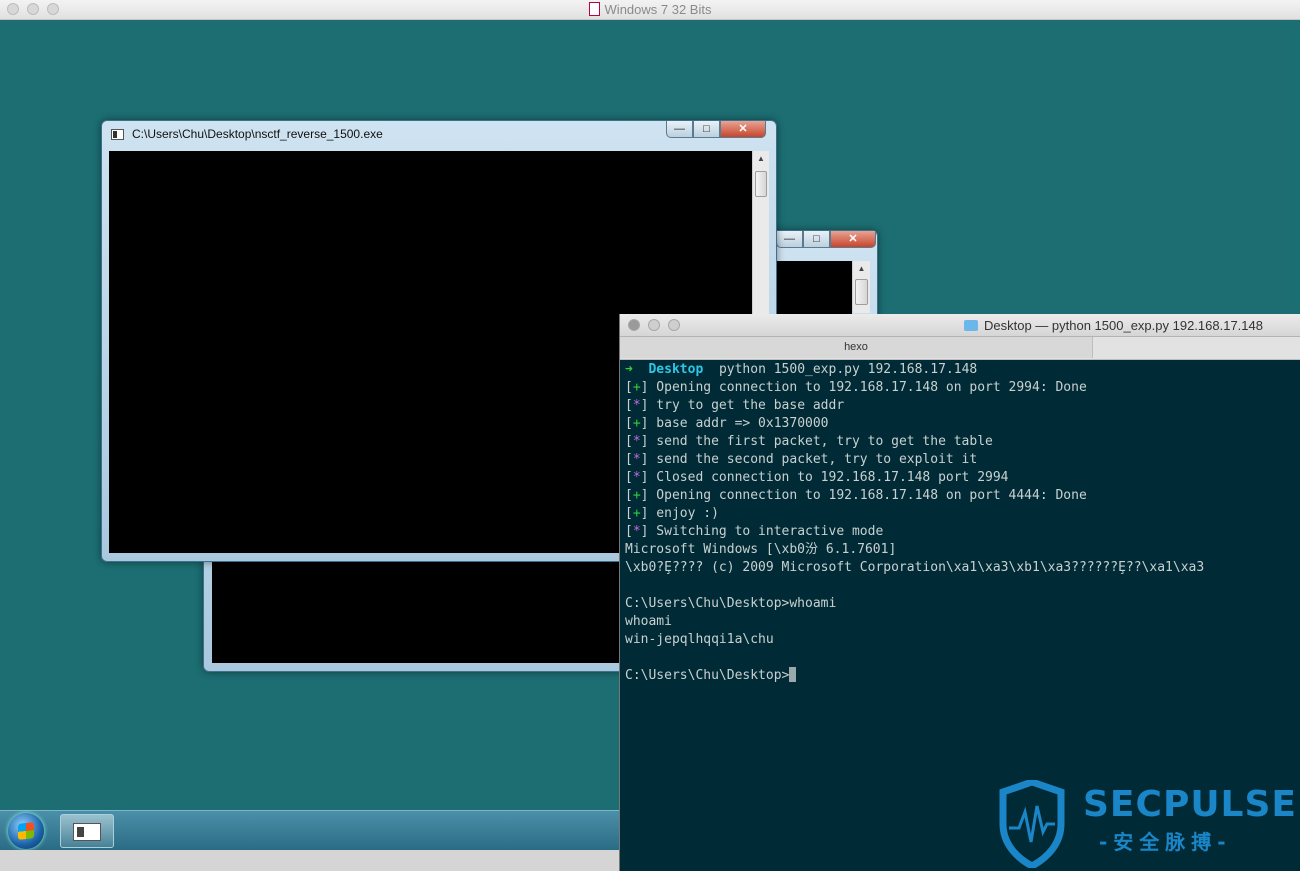 The width and height of the screenshot is (1300, 871). I want to click on prompt-directory: Desktop, so click(676, 369).